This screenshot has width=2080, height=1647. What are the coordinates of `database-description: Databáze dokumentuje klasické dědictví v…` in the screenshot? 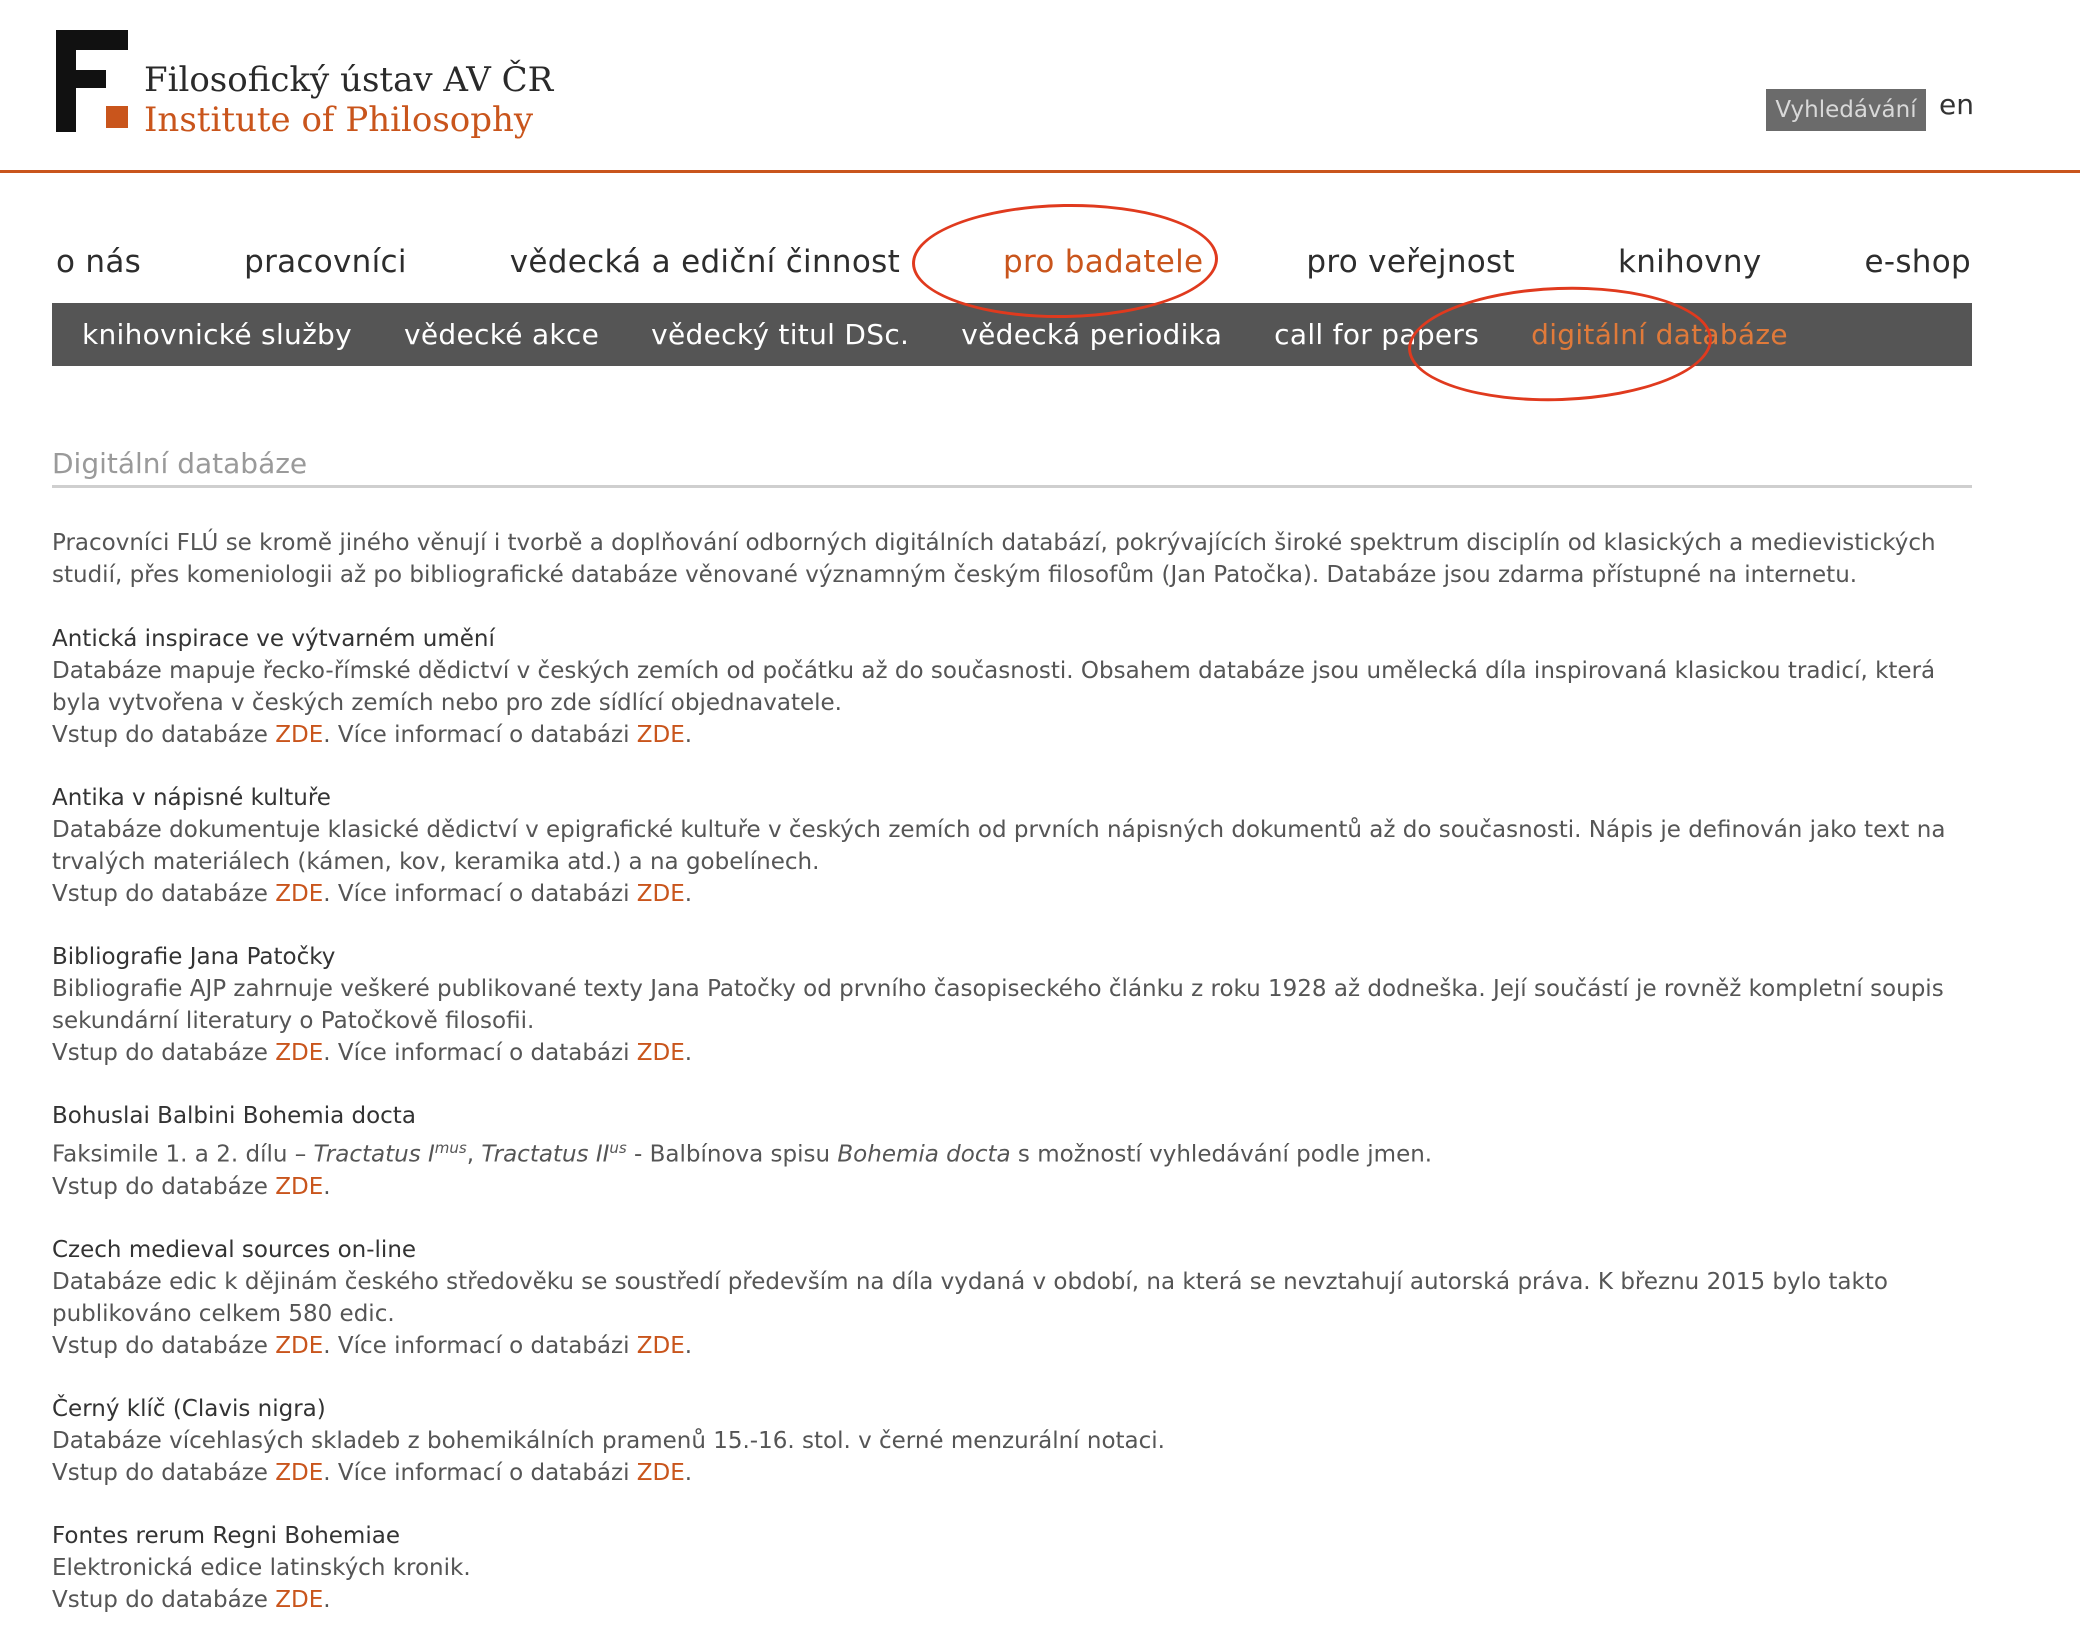 It's located at (999, 846).